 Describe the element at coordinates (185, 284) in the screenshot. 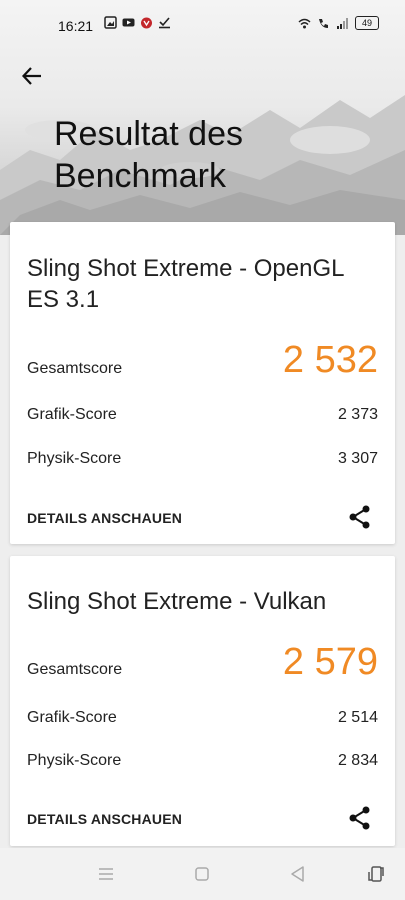

I see `result-card-title: Sling Shot Extreme - OpenGL ES 3.1` at that location.